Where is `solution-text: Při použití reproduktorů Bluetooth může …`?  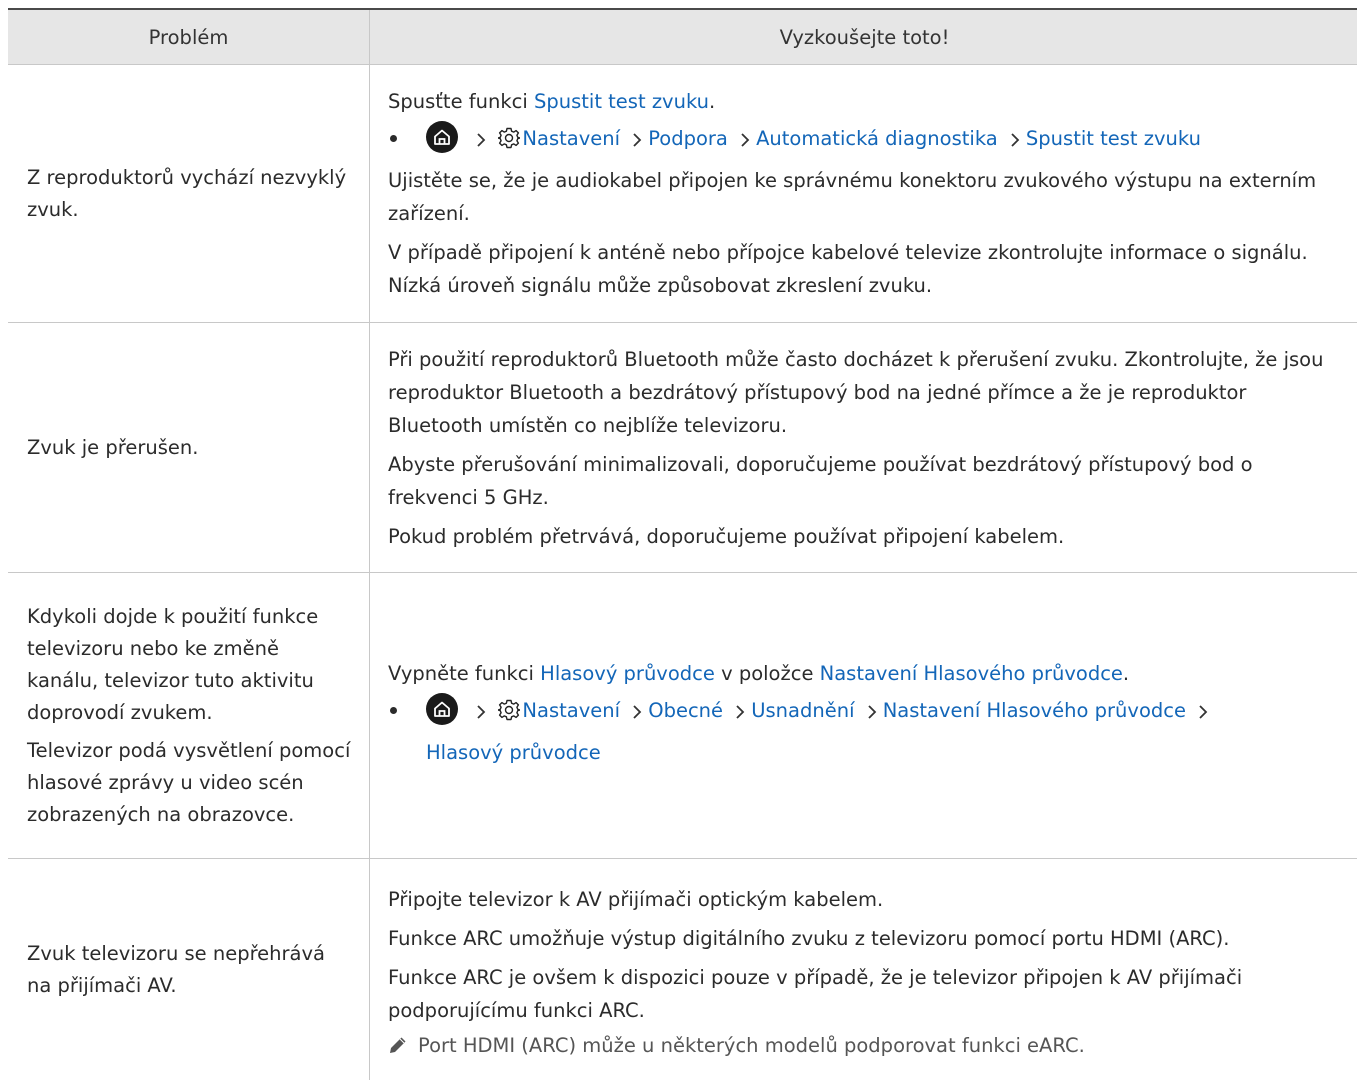
solution-text: Při použití reproduktorů Bluetooth může … is located at coordinates (856, 392).